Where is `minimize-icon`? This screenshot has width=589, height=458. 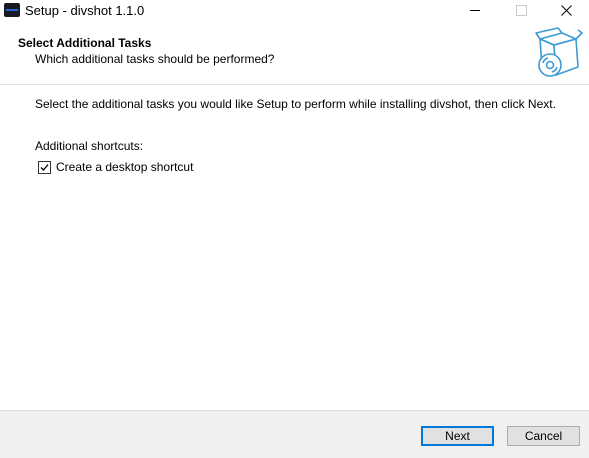 minimize-icon is located at coordinates (475, 10).